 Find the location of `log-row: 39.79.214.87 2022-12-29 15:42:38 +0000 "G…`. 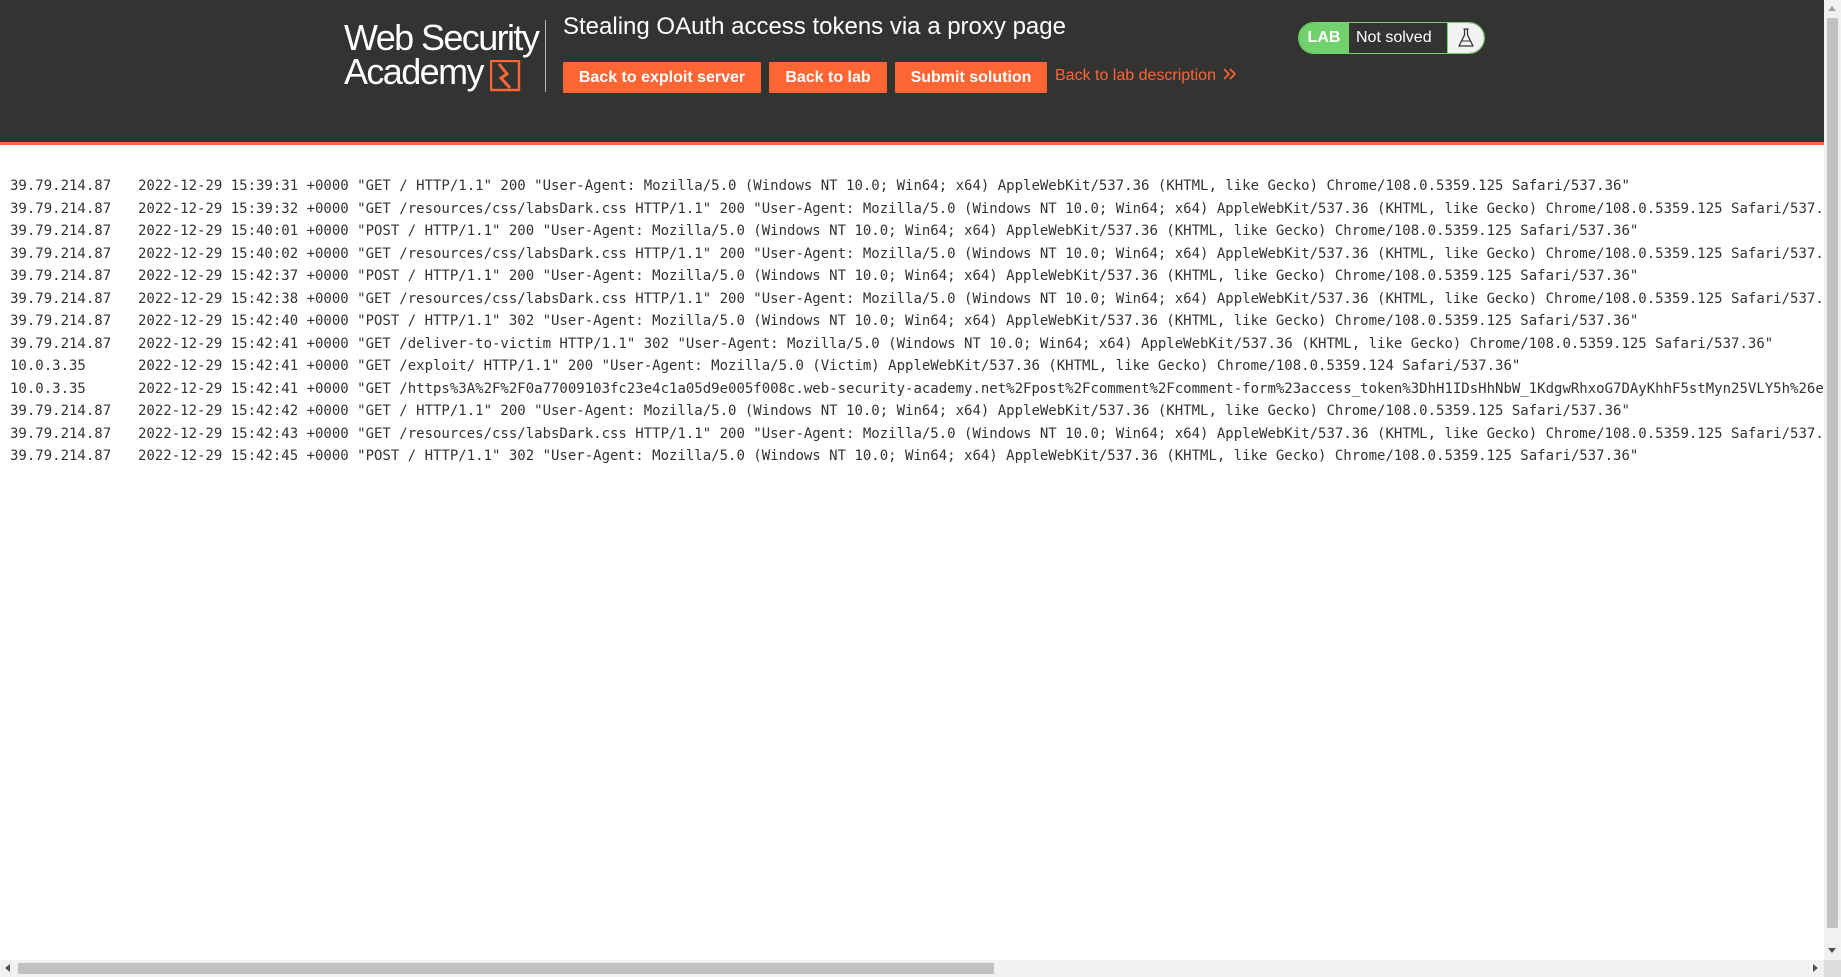

log-row: 39.79.214.87 2022-12-29 15:42:38 +0000 "G… is located at coordinates (917, 299).